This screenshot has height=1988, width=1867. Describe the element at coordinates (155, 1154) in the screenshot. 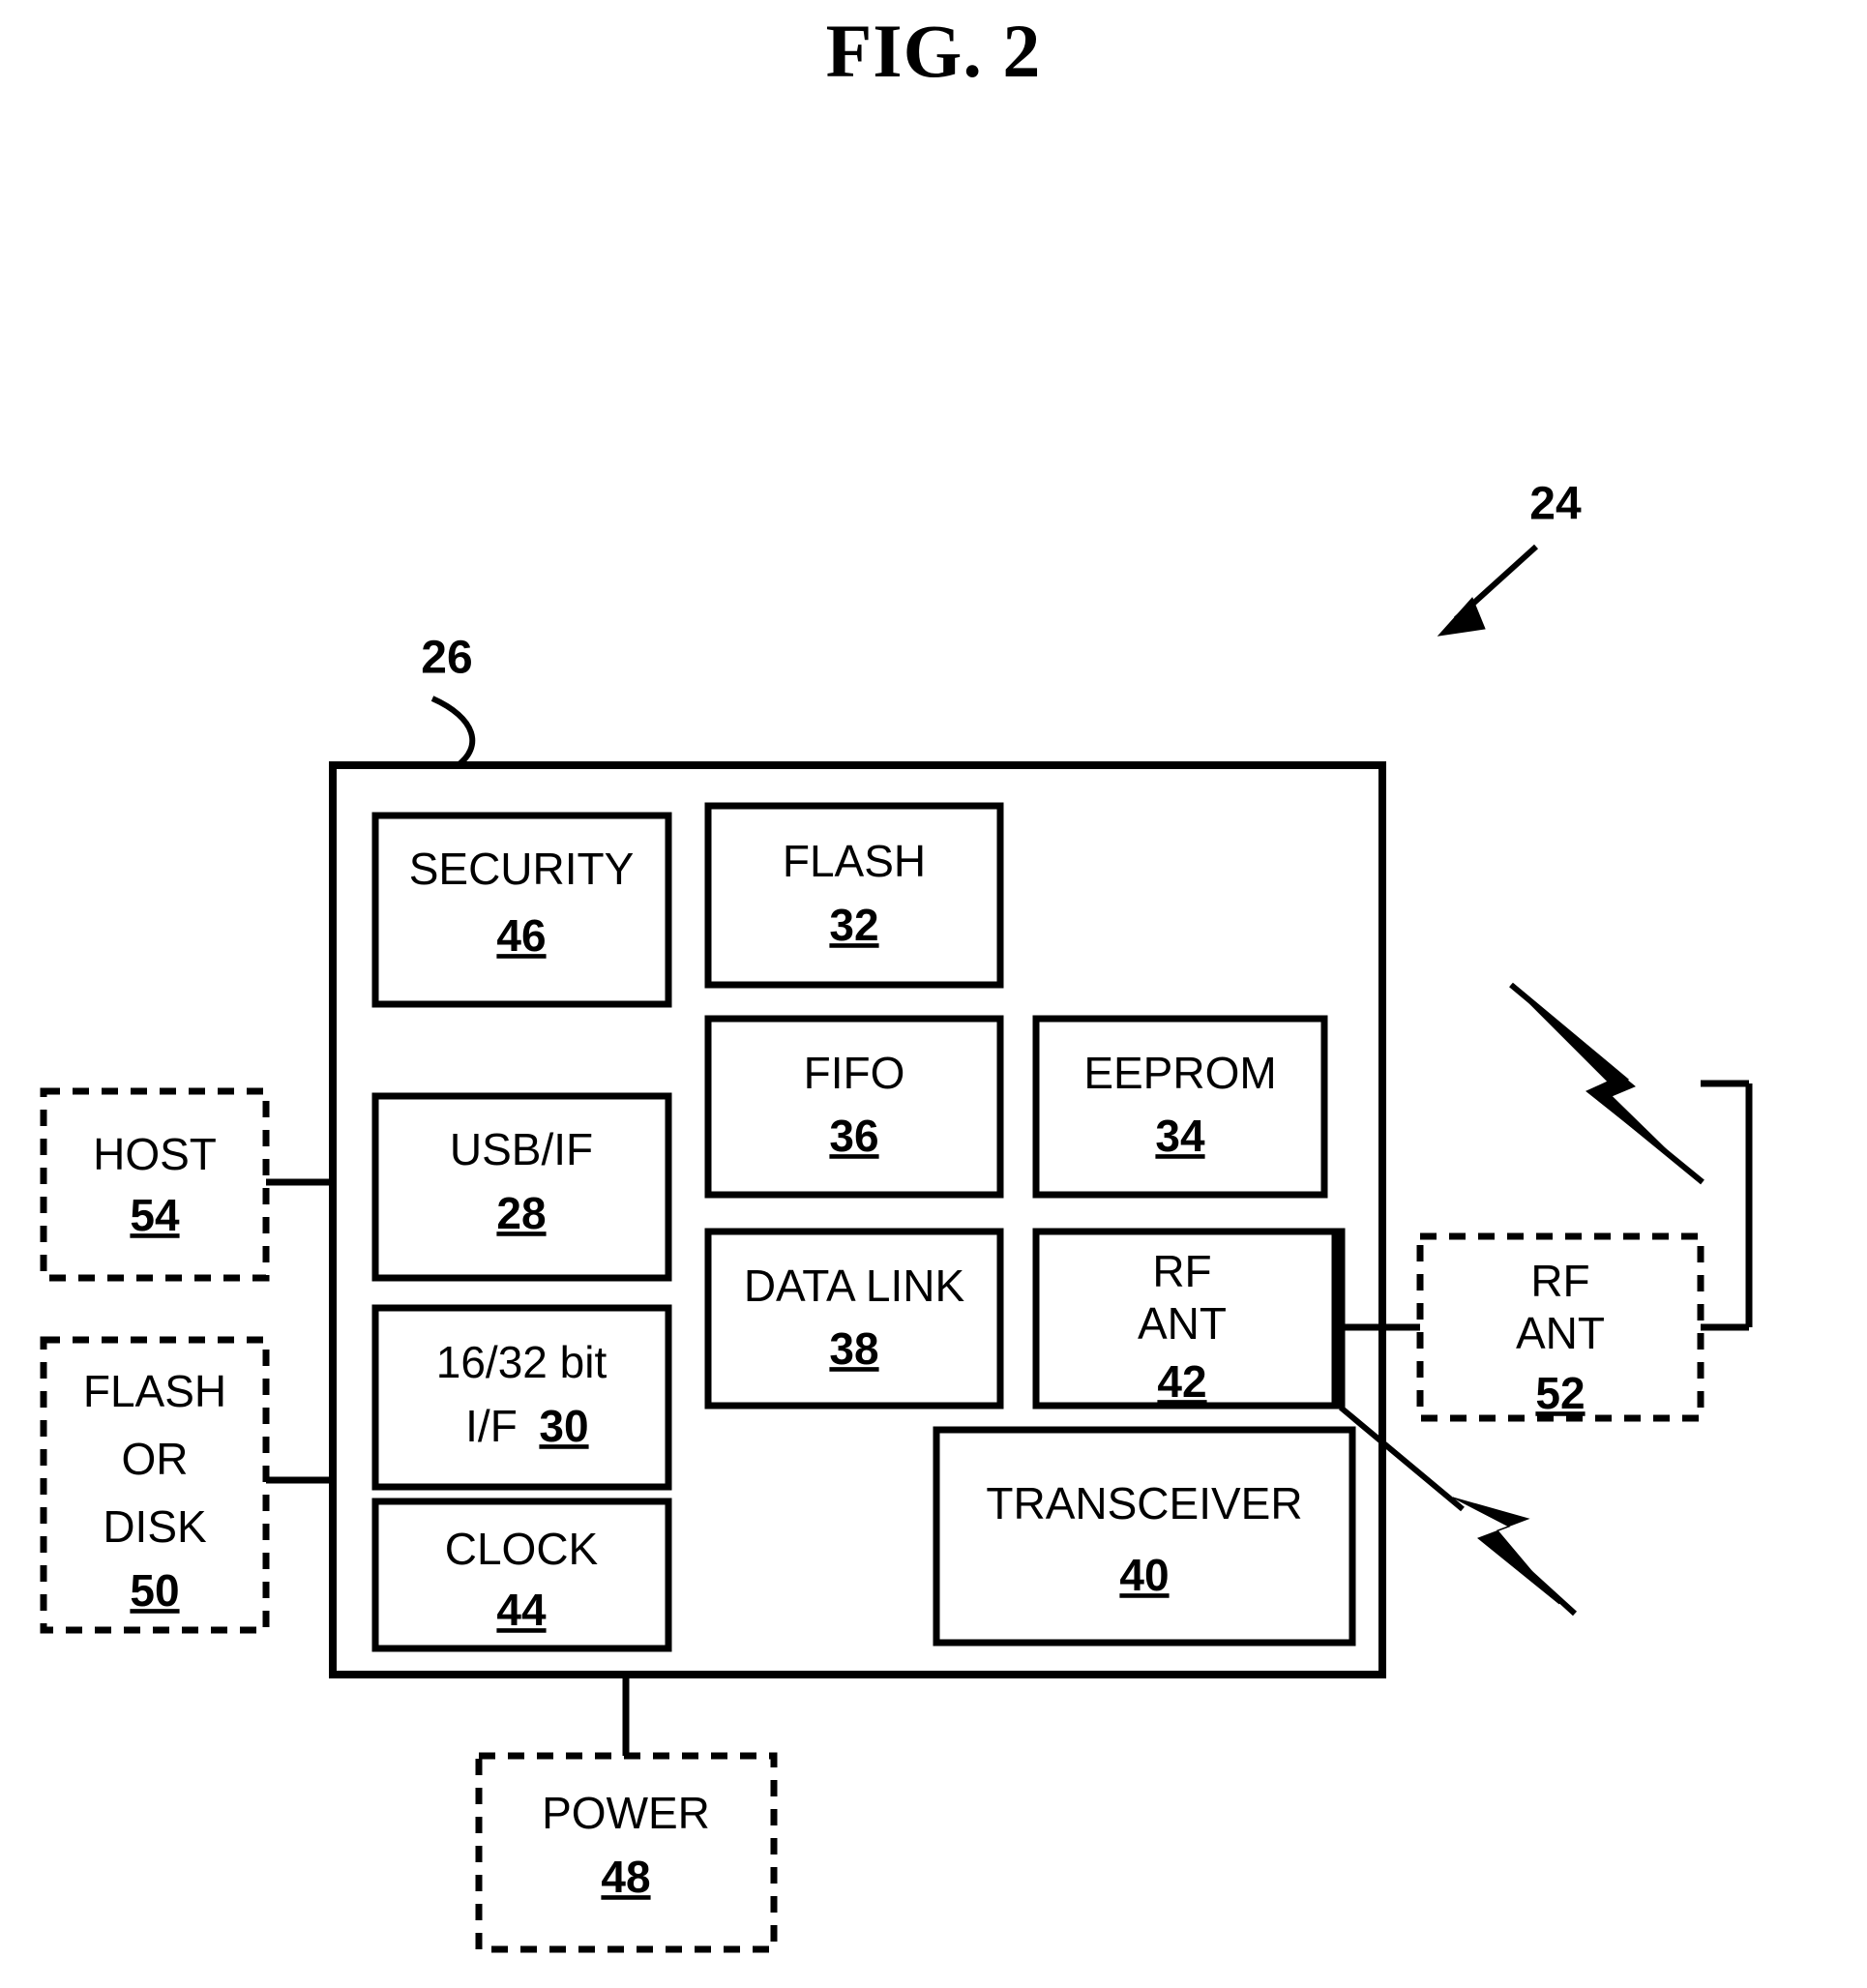

I see `block-host-label: HOST` at that location.